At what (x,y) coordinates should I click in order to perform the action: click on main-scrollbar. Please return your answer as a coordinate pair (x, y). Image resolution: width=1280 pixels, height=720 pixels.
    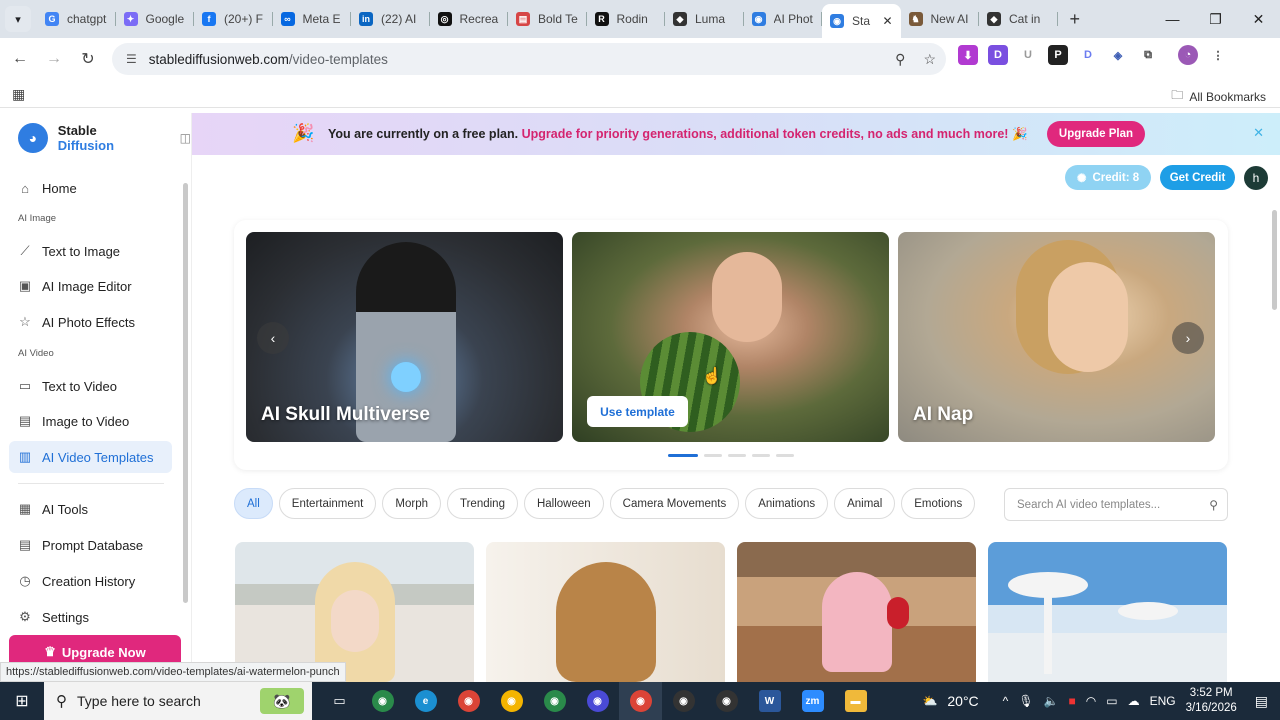
    Looking at the image, I should click on (1274, 260).